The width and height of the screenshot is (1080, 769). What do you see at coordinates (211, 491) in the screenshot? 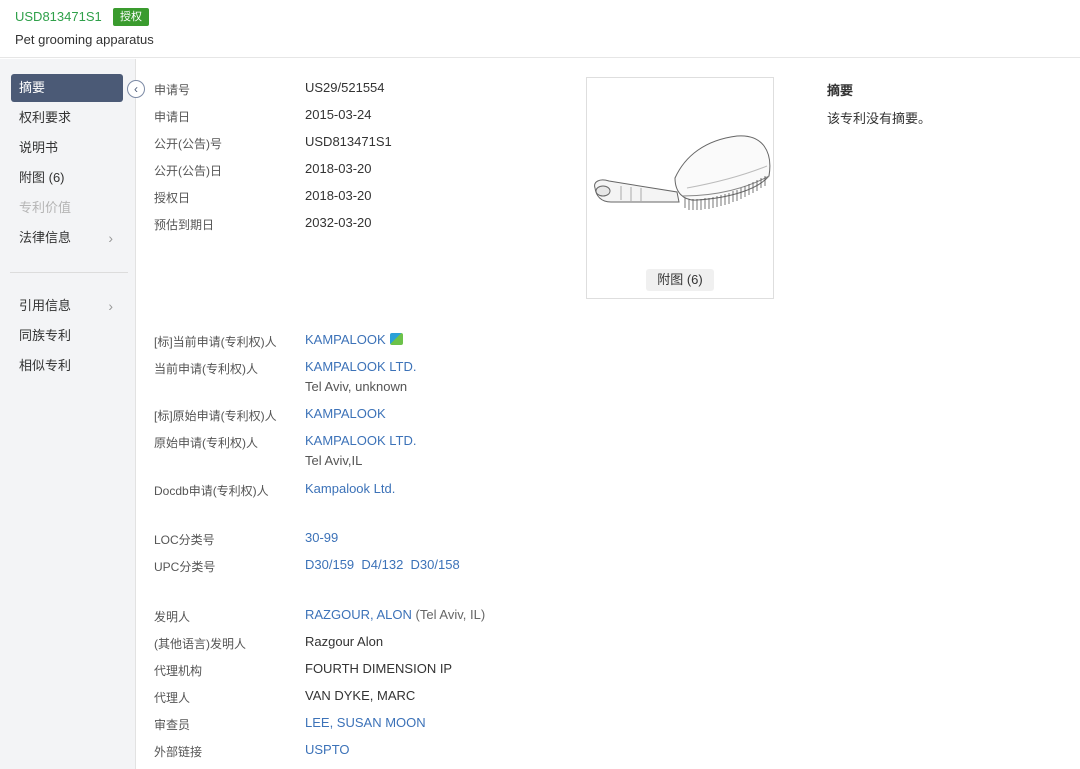
I see `field-label: Docdb申请(专利权)人` at bounding box center [211, 491].